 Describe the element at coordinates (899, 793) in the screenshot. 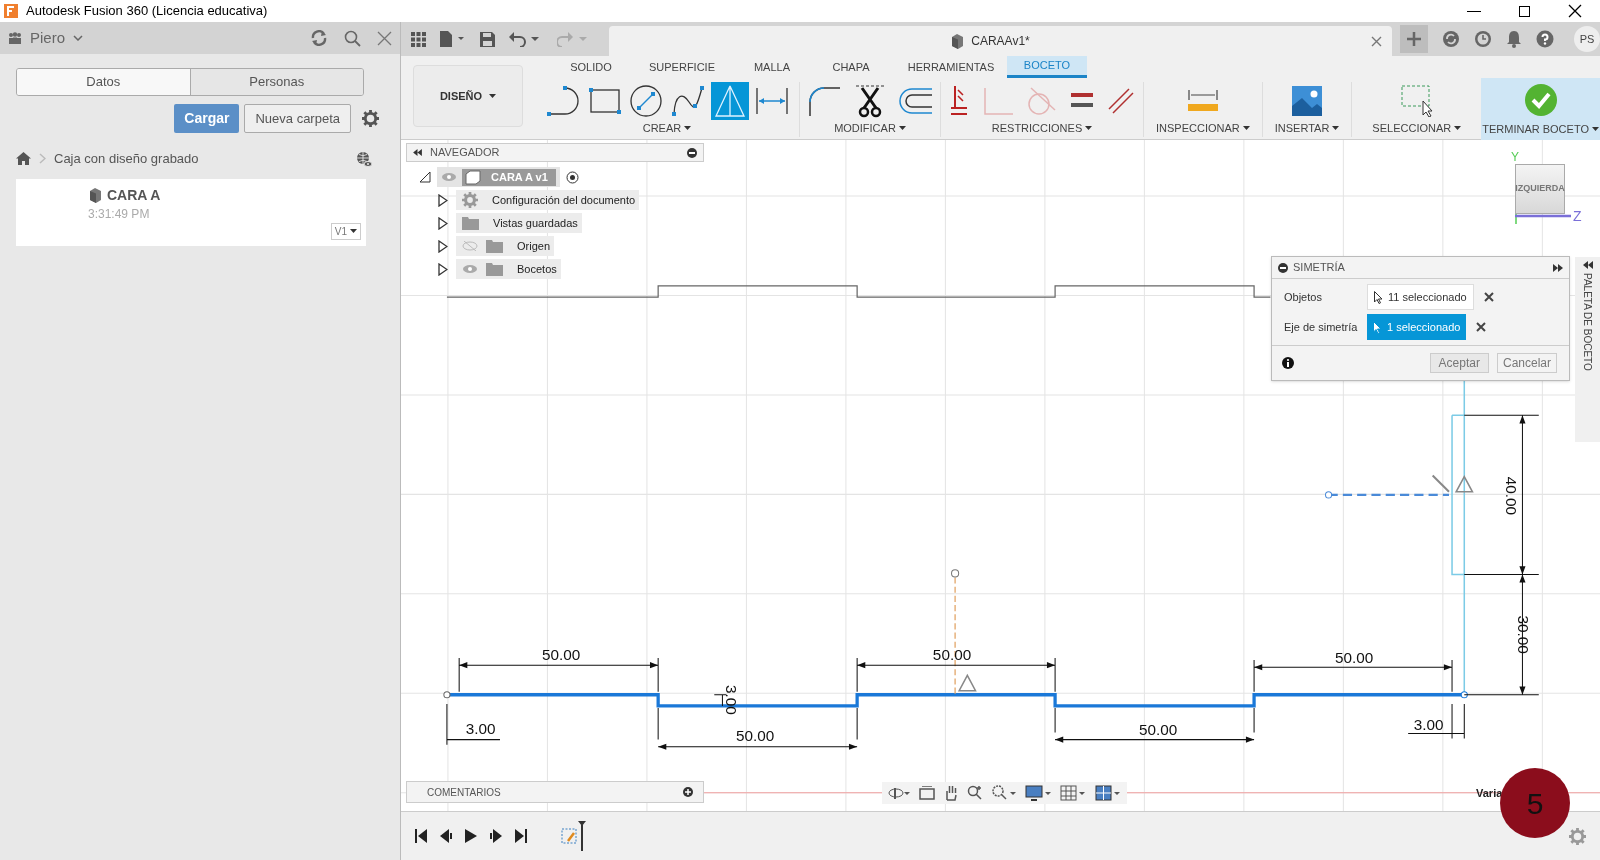

I see `orbit-icon` at that location.